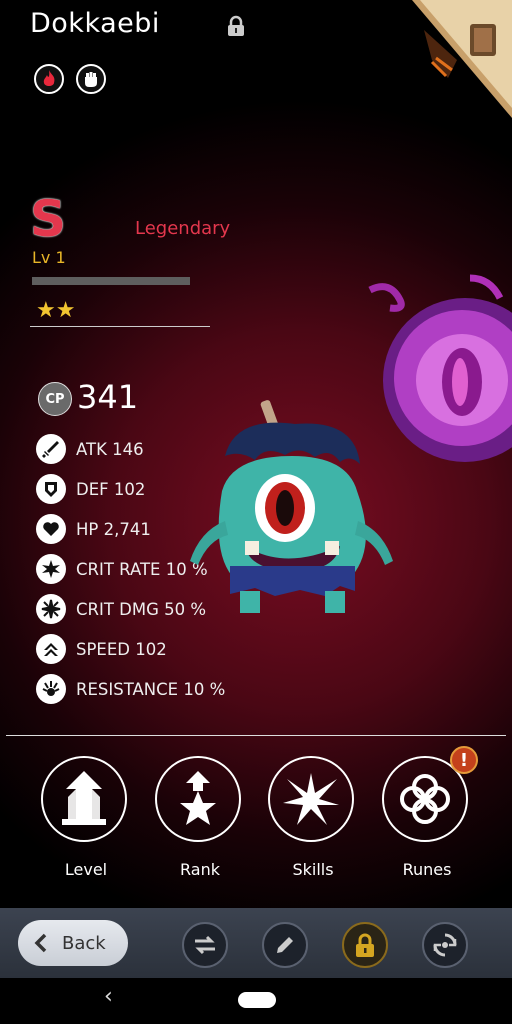 The image size is (512, 1024). Describe the element at coordinates (91, 79) in the screenshot. I see `fist-element-icon` at that location.